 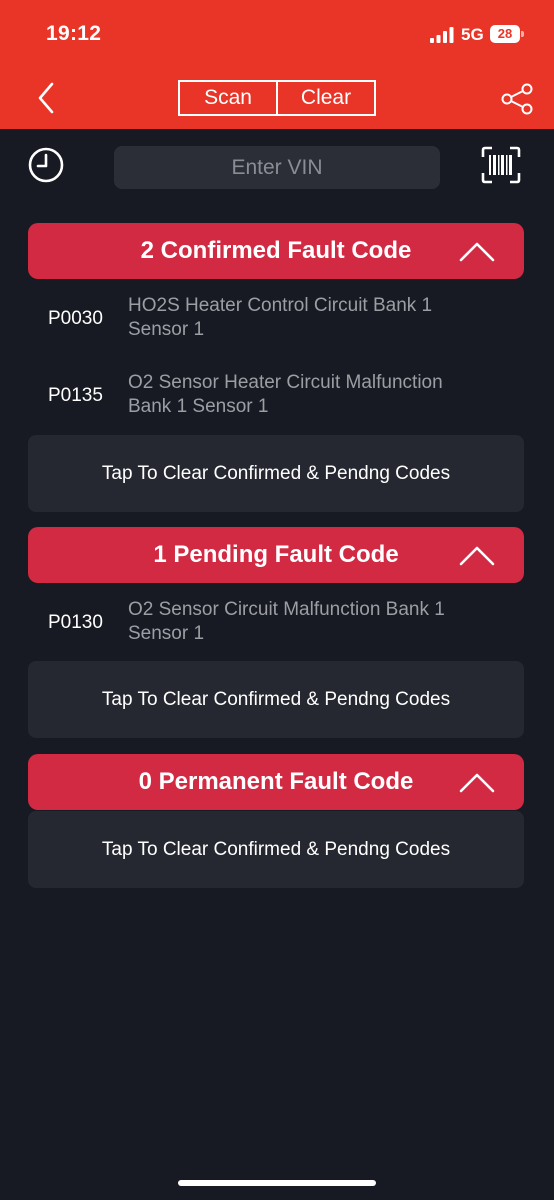 I want to click on confirmed-fault-header: 2 Confirmed Fault Code, so click(x=276, y=251).